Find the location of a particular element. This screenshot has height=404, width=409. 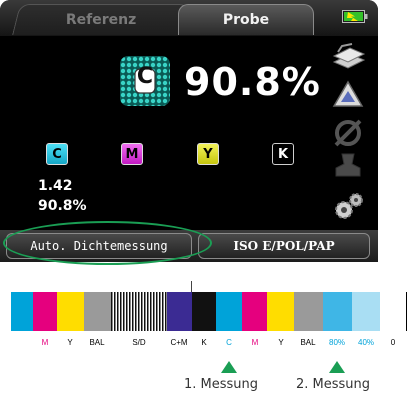

channel-y-button: Y is located at coordinates (208, 154).